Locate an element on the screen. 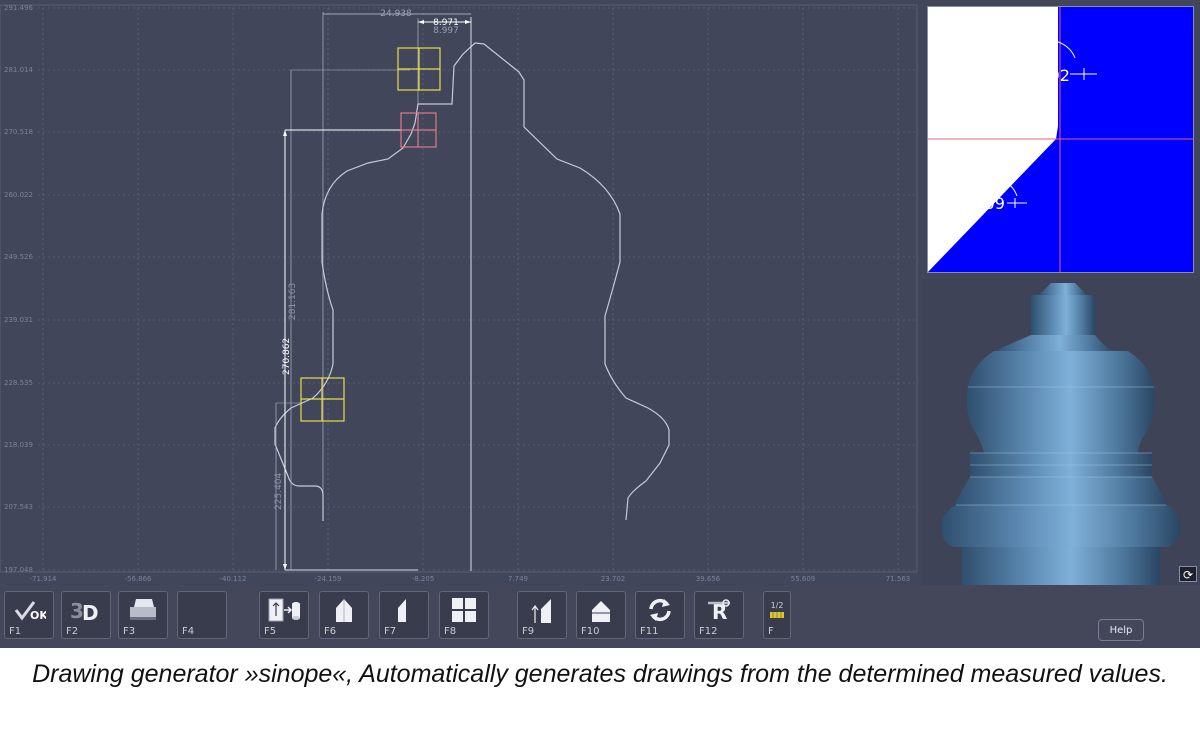 The width and height of the screenshot is (1200, 730). f-page-toggle-button: 1/2 F is located at coordinates (777, 615).